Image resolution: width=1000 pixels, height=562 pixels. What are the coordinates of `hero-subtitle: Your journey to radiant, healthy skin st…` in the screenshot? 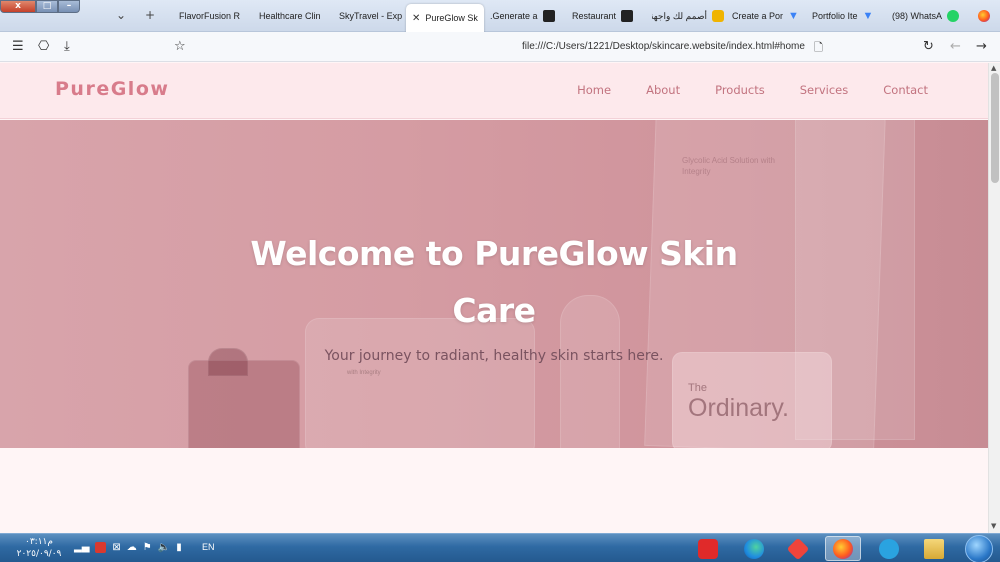 It's located at (494, 356).